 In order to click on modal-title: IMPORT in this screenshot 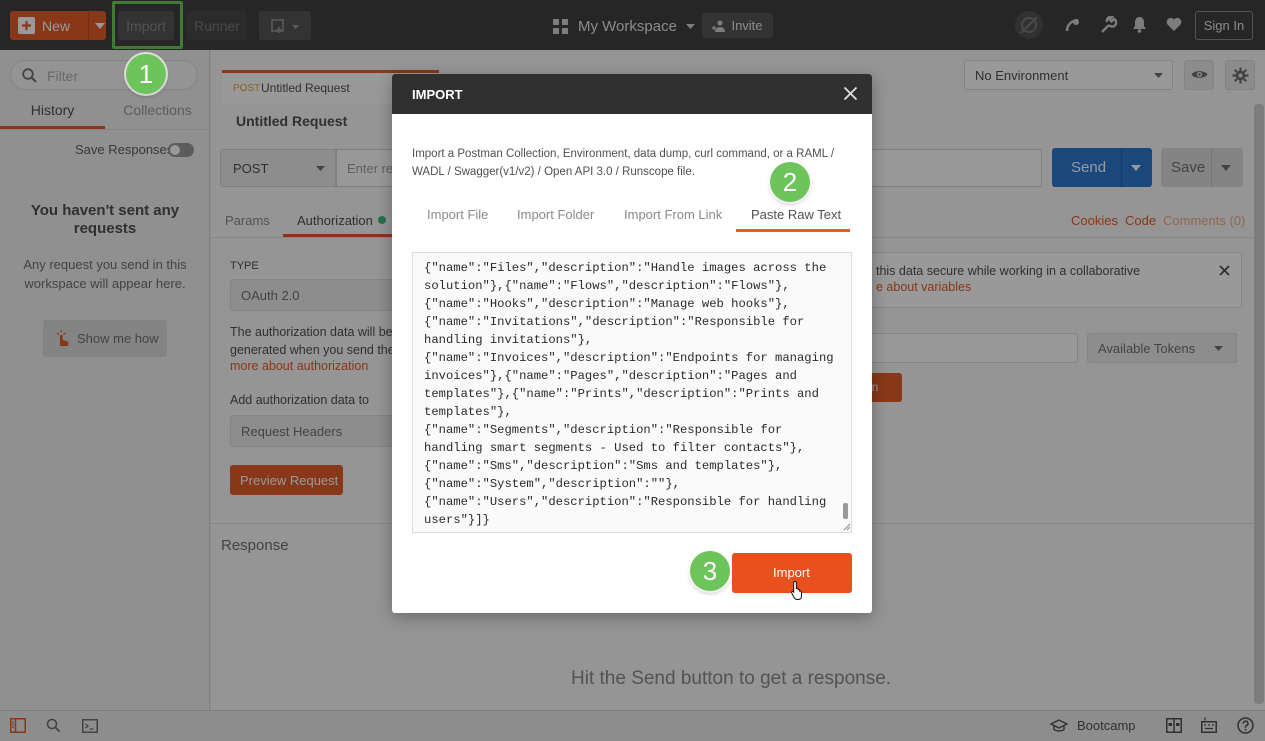, I will do `click(437, 94)`.